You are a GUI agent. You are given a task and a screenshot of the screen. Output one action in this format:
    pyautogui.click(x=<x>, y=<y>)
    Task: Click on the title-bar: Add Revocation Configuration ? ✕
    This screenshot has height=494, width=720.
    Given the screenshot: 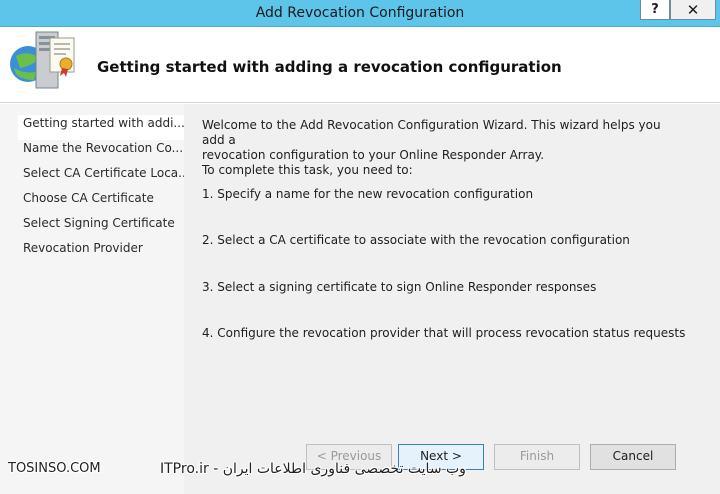 What is the action you would take?
    pyautogui.click(x=360, y=13)
    